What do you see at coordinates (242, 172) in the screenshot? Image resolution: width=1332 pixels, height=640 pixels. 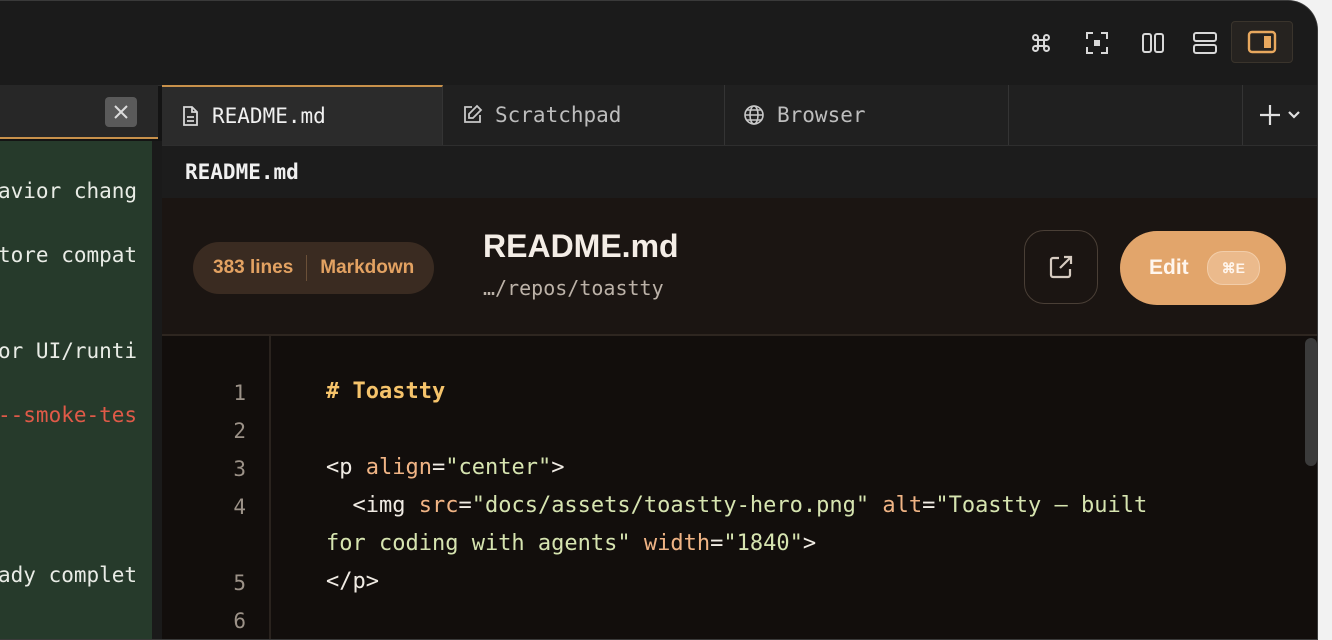 I see `panel-title-text: README.md` at bounding box center [242, 172].